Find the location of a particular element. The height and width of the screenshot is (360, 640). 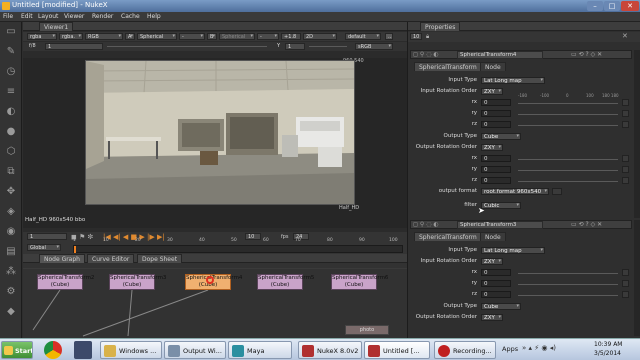

node-b-dropdown: Spherical is located at coordinates (237, 36).